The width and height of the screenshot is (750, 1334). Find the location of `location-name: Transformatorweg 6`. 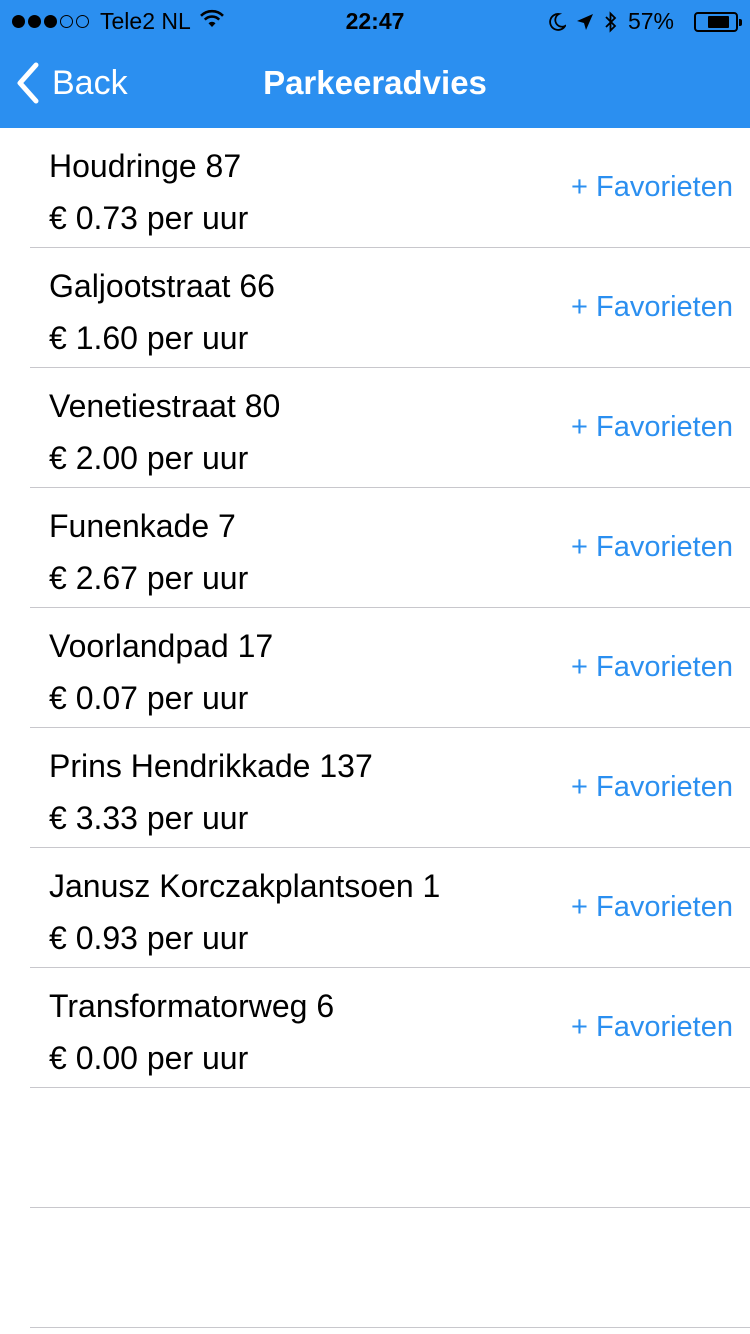

location-name: Transformatorweg 6 is located at coordinates (192, 1006).